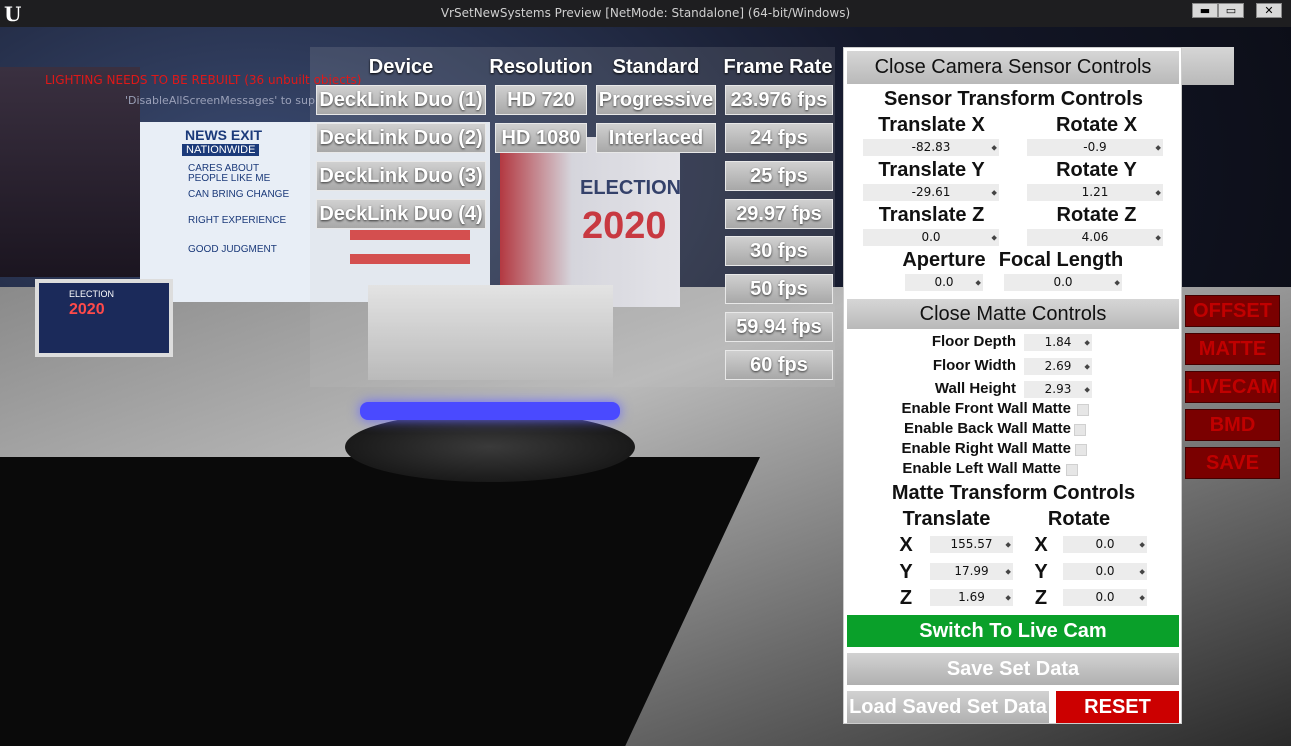 The image size is (1291, 746). I want to click on judgment-text: GOOD JUDGMENT, so click(232, 249).